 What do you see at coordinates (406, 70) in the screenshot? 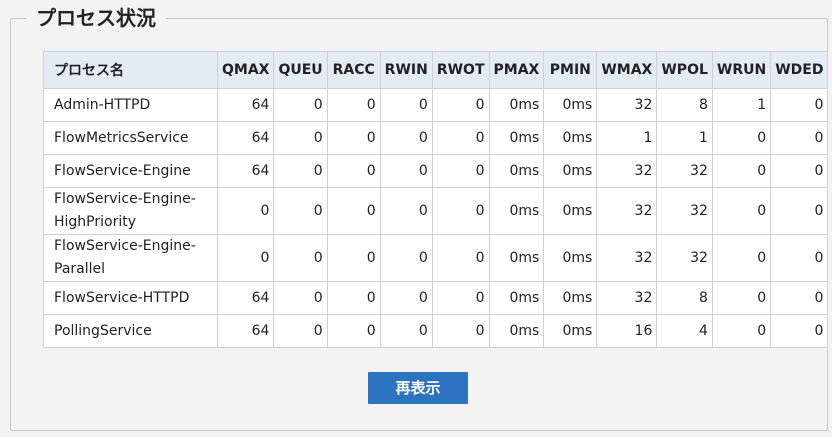
I see `col-header-rwin: RWIN` at bounding box center [406, 70].